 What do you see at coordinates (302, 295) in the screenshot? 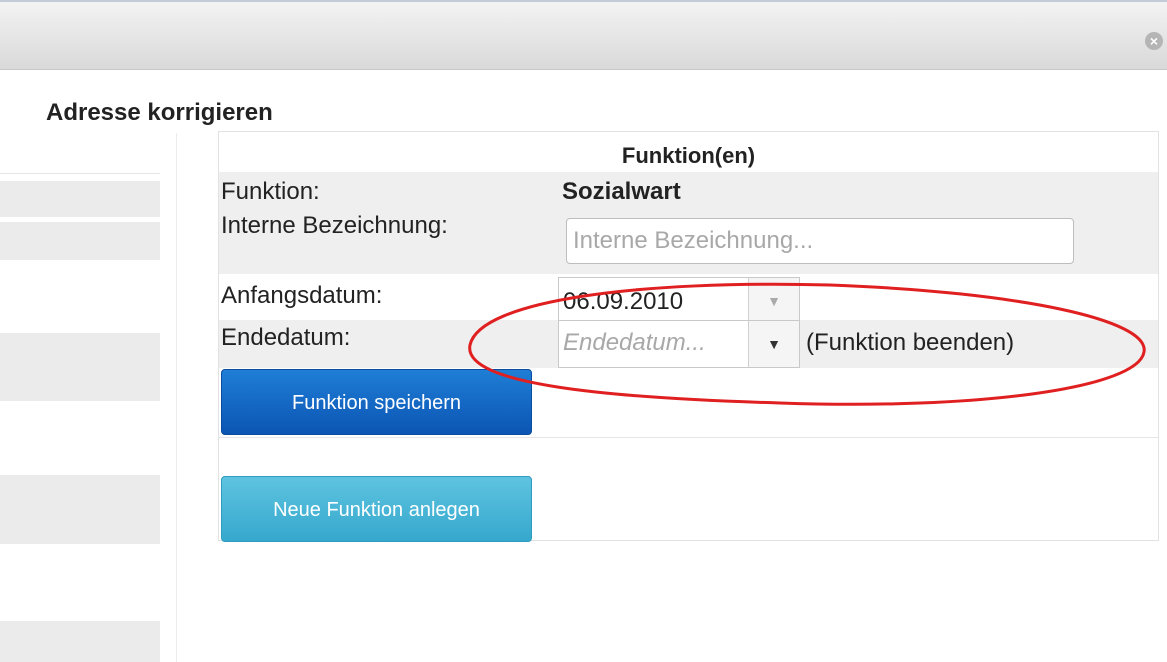
I see `anfangsdatum-label: Anfangsdatum:` at bounding box center [302, 295].